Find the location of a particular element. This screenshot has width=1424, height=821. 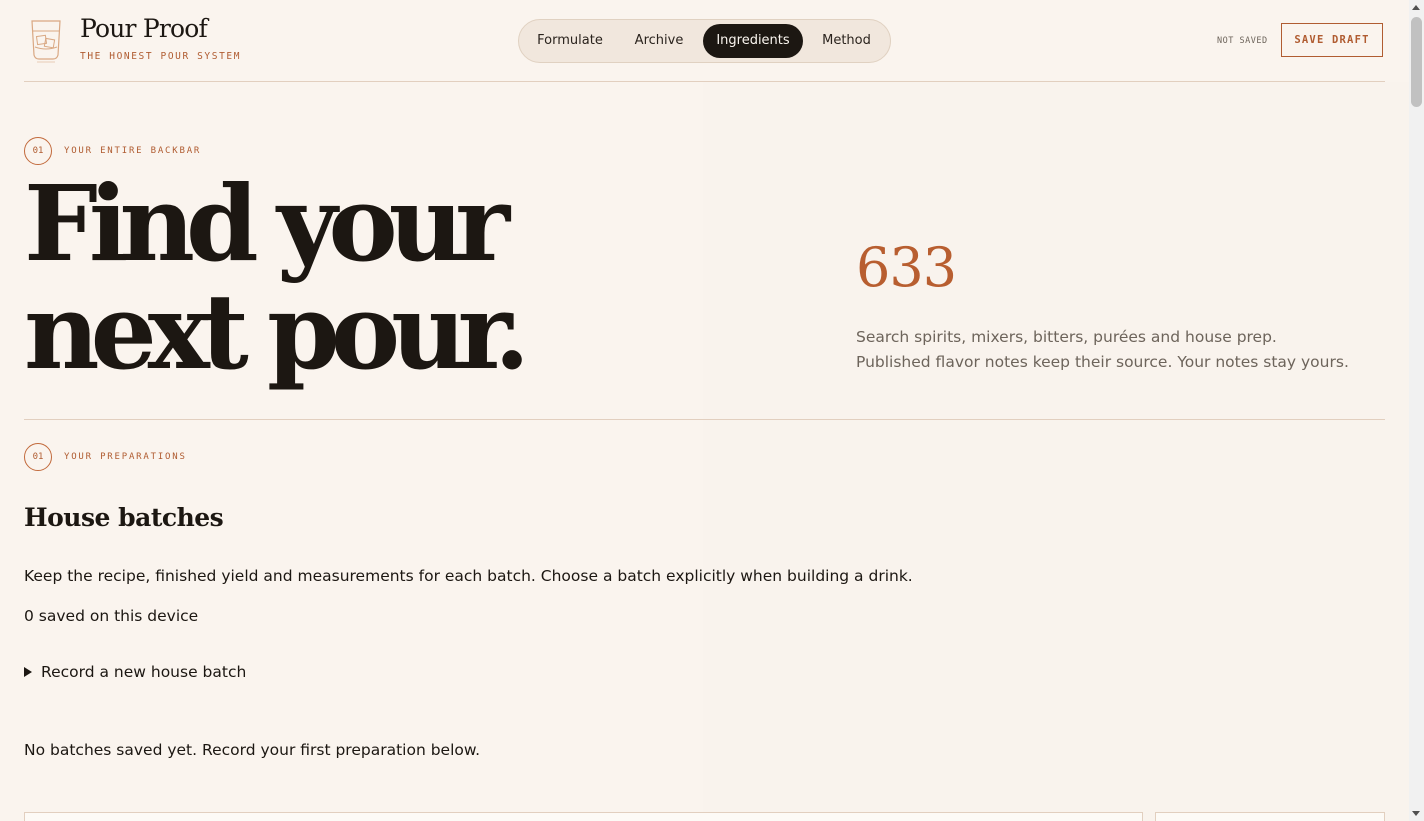

scroll-up-icon is located at coordinates (1416, 7).